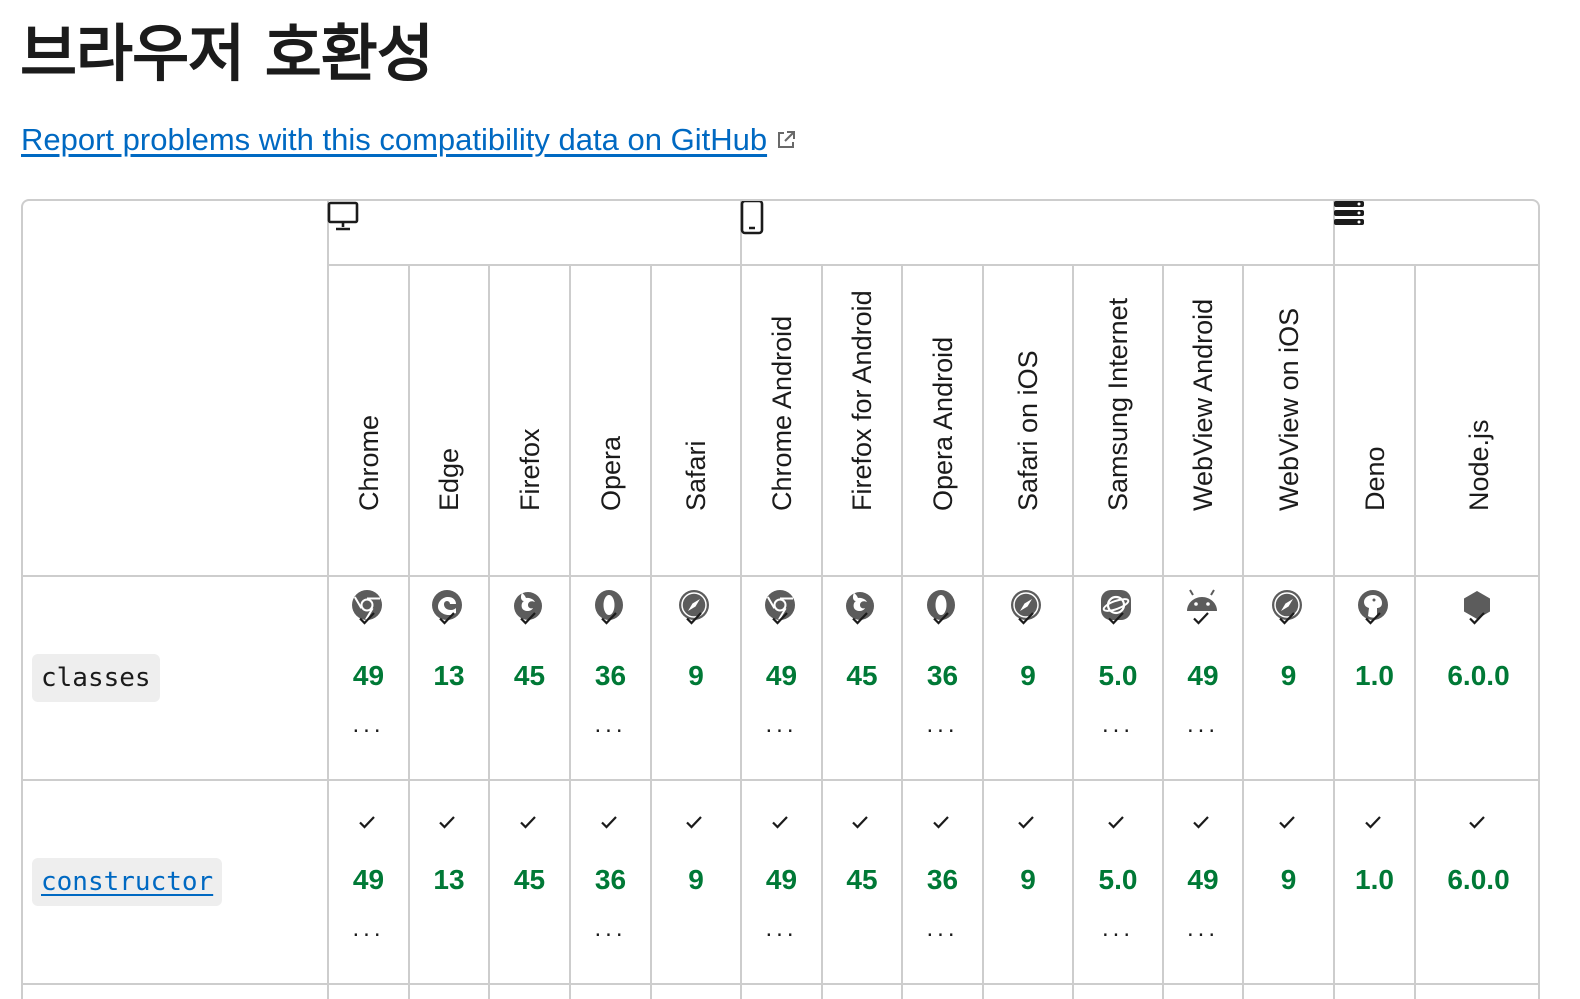 This screenshot has width=1580, height=999. I want to click on browser-header: Firefox, so click(529, 442).